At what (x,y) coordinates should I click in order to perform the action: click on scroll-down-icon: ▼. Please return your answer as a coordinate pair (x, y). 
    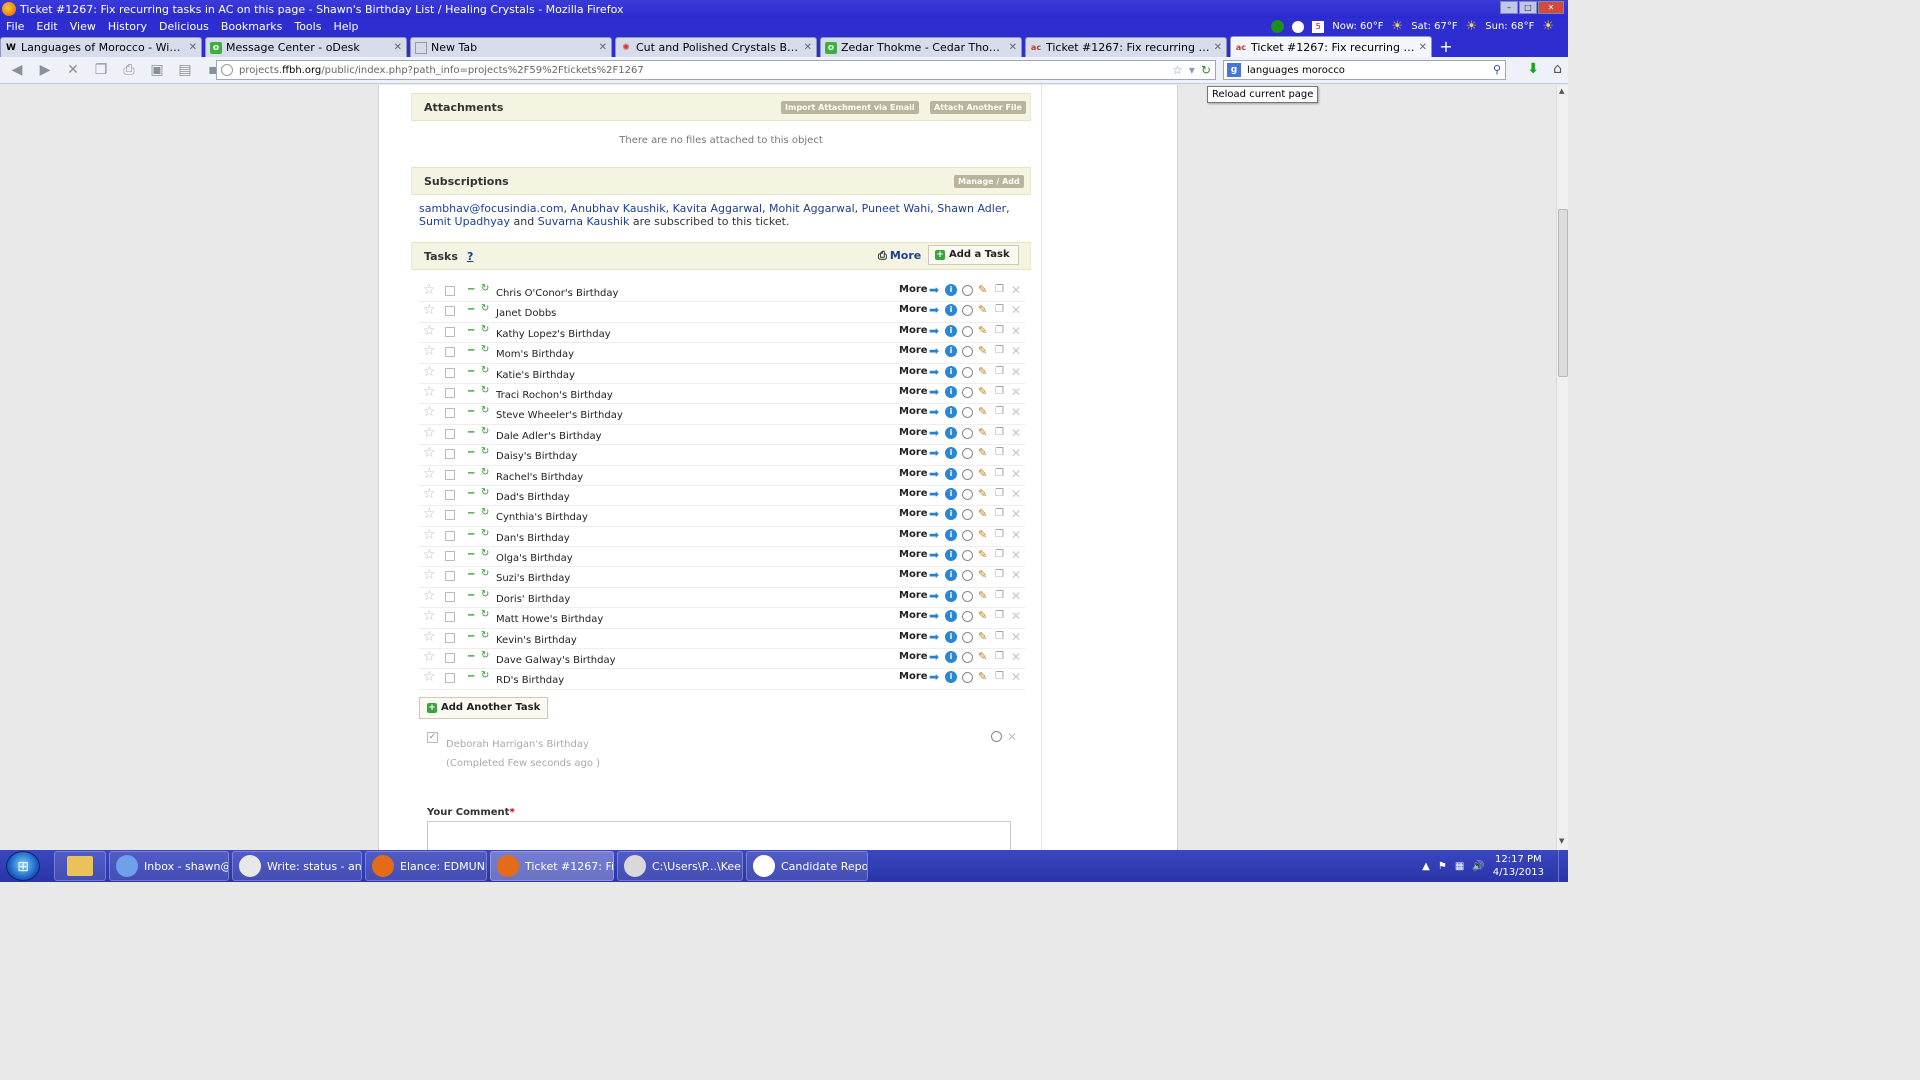
    Looking at the image, I should click on (1561, 841).